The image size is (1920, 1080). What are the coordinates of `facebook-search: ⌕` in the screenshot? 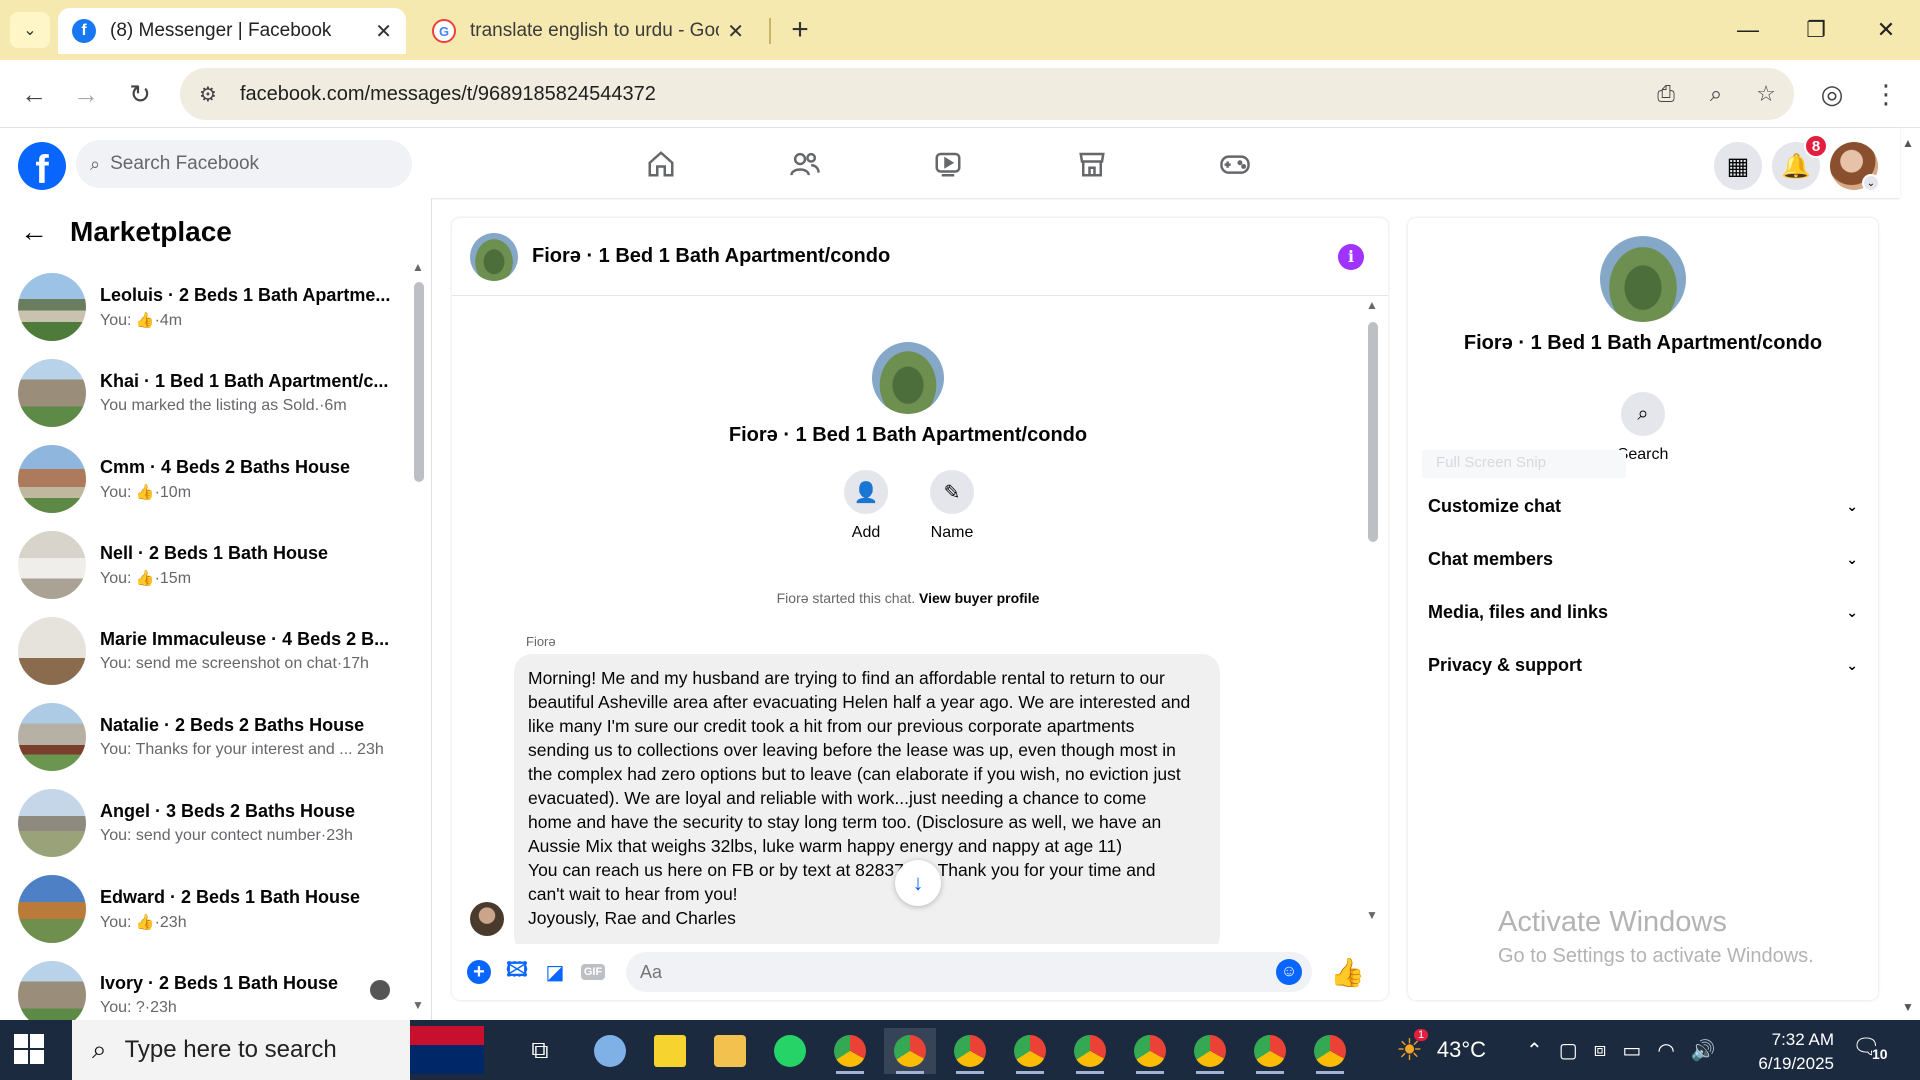 It's located at (244, 164).